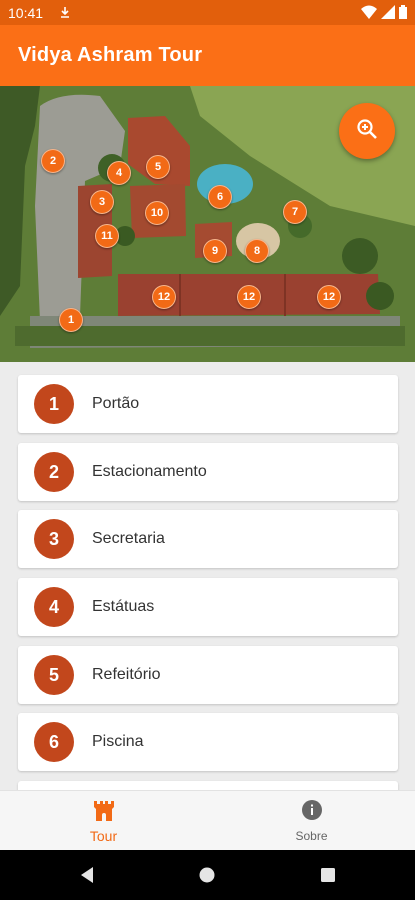  Describe the element at coordinates (403, 13) in the screenshot. I see `battery-icon` at that location.